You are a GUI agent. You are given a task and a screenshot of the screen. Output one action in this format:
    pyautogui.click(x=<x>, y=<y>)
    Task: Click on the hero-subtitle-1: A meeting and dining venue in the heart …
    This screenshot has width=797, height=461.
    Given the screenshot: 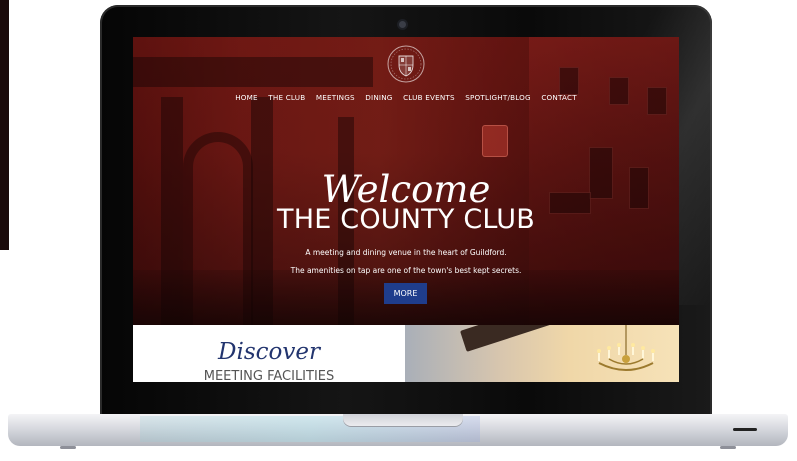 What is the action you would take?
    pyautogui.click(x=406, y=252)
    